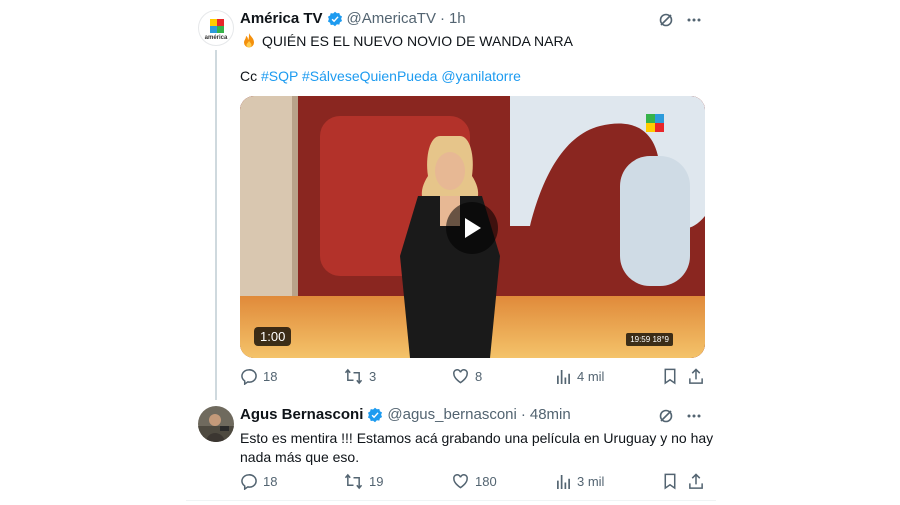 The width and height of the screenshot is (900, 505). I want to click on views-count: 3 mil, so click(591, 481).